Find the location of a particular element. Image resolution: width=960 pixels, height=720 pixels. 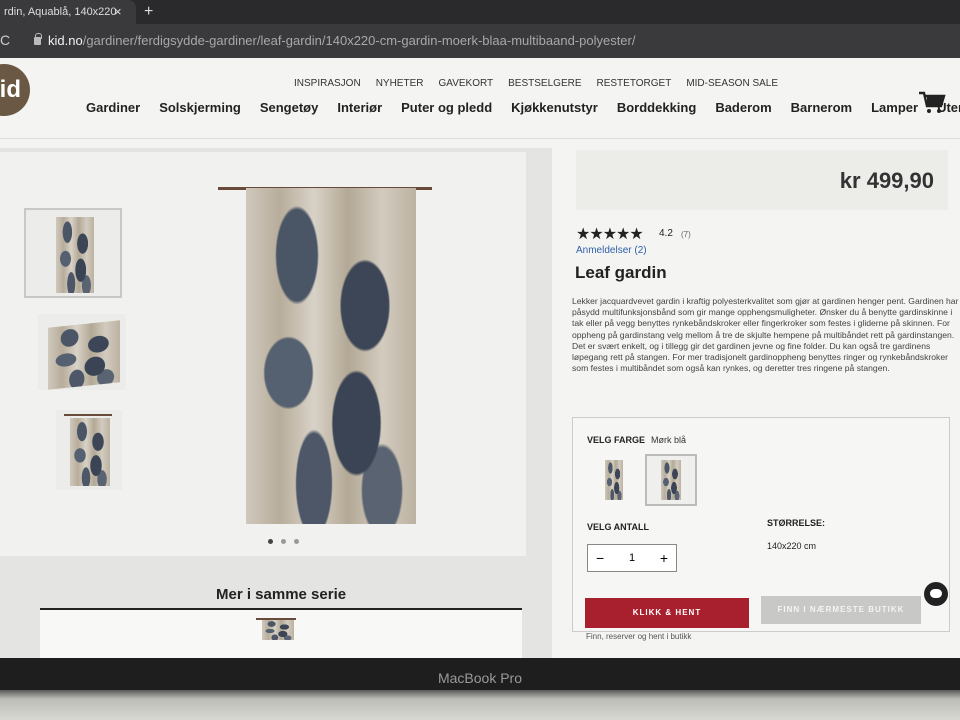

top-nav-mid-season-sale: MID-SEASON SALE is located at coordinates (732, 83).